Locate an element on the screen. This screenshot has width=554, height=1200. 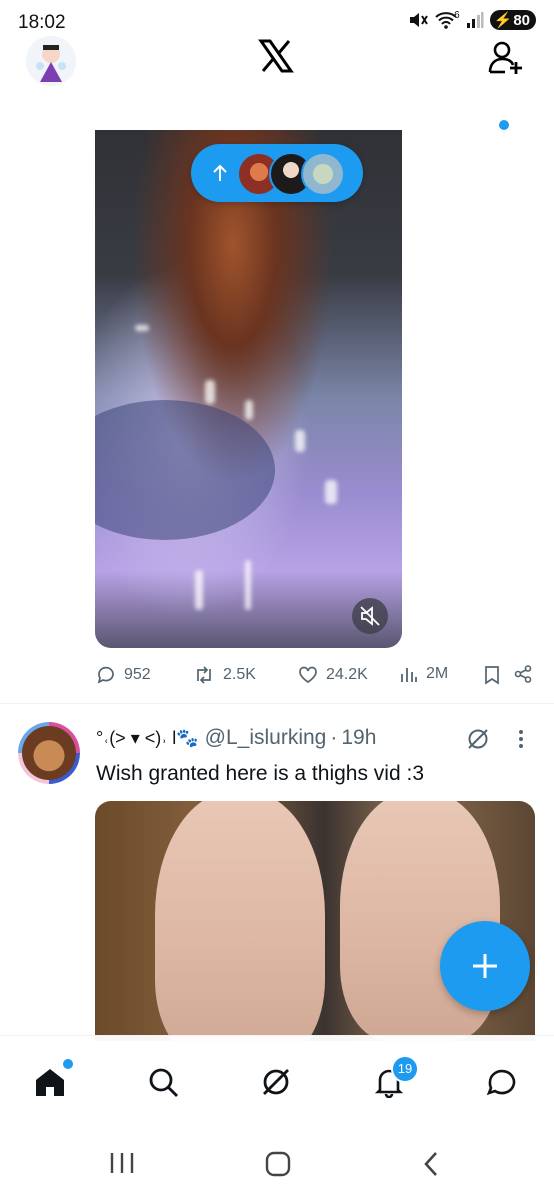
mute-status-icon is located at coordinates (419, 20).